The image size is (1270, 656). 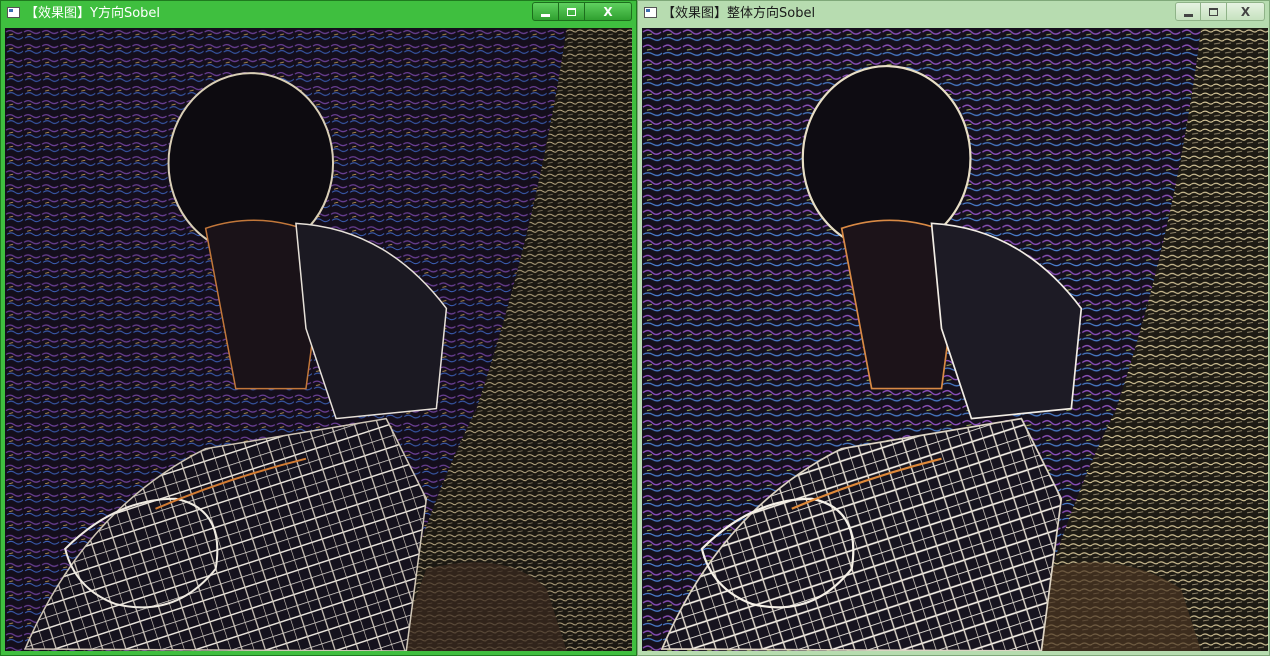 I want to click on window-title: 【效果图】Y方向Sobel, so click(x=93, y=13).